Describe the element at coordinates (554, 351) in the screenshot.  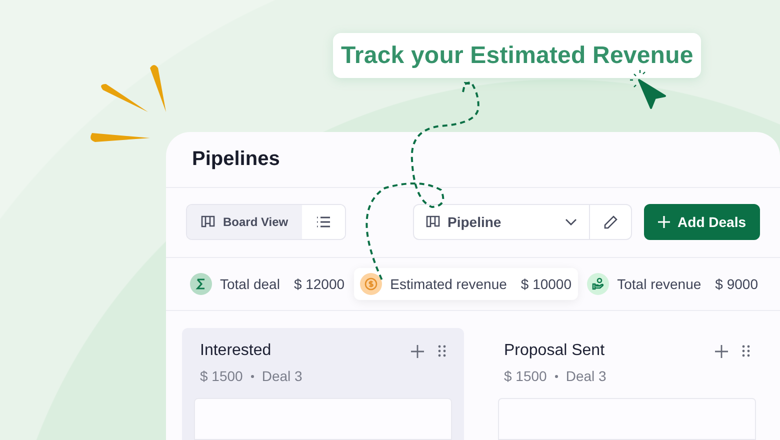
I see `column-title: Proposal Sent` at that location.